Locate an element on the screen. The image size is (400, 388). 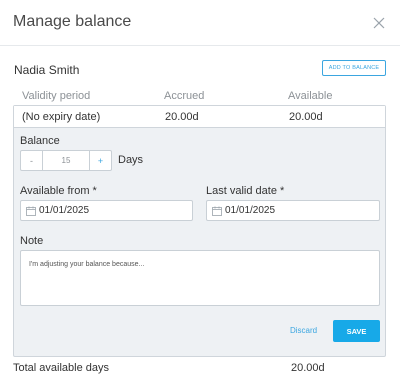
dialog-title: Manage balance is located at coordinates (72, 21).